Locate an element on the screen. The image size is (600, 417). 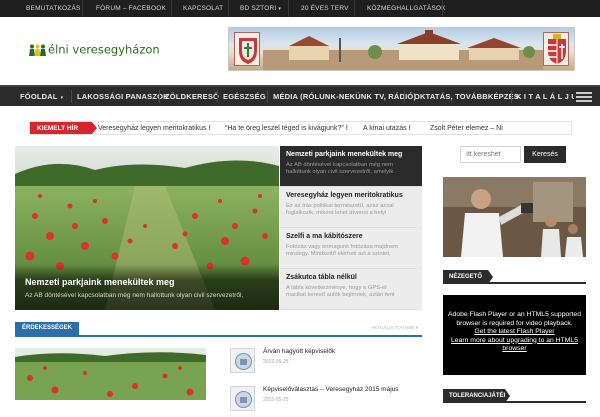
video-thumbnail is located at coordinates (514, 217).